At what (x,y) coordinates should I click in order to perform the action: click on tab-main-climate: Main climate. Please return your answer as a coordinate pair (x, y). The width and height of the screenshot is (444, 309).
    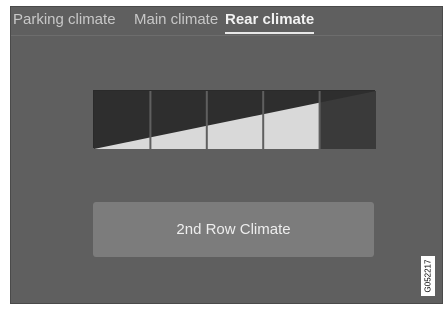
    Looking at the image, I should click on (176, 19).